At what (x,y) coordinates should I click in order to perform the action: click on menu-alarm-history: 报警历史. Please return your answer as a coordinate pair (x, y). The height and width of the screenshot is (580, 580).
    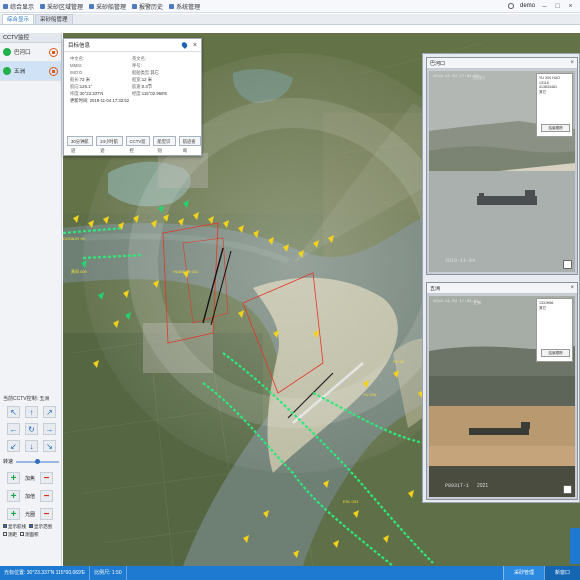
    Looking at the image, I should click on (147, 6).